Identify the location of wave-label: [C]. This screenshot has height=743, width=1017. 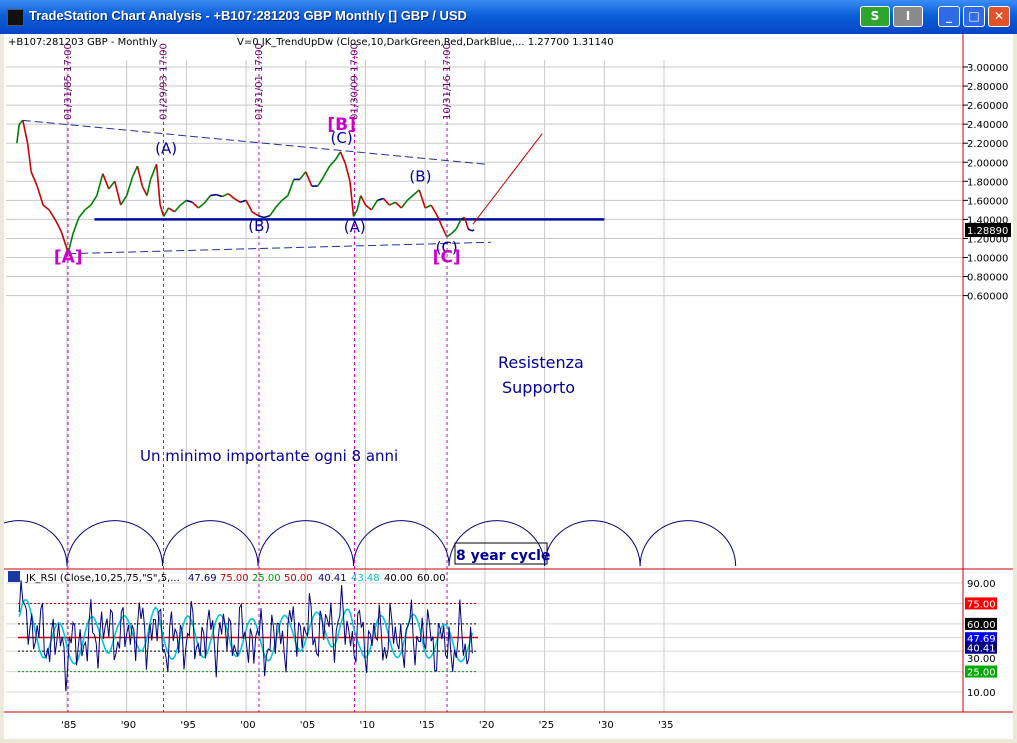
(447, 257).